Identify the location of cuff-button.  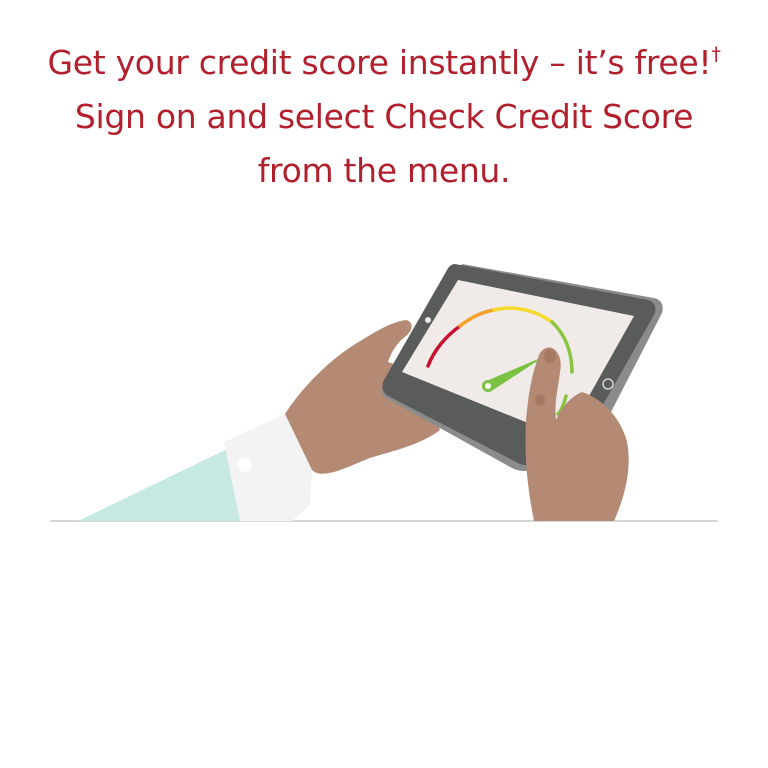
(245, 465).